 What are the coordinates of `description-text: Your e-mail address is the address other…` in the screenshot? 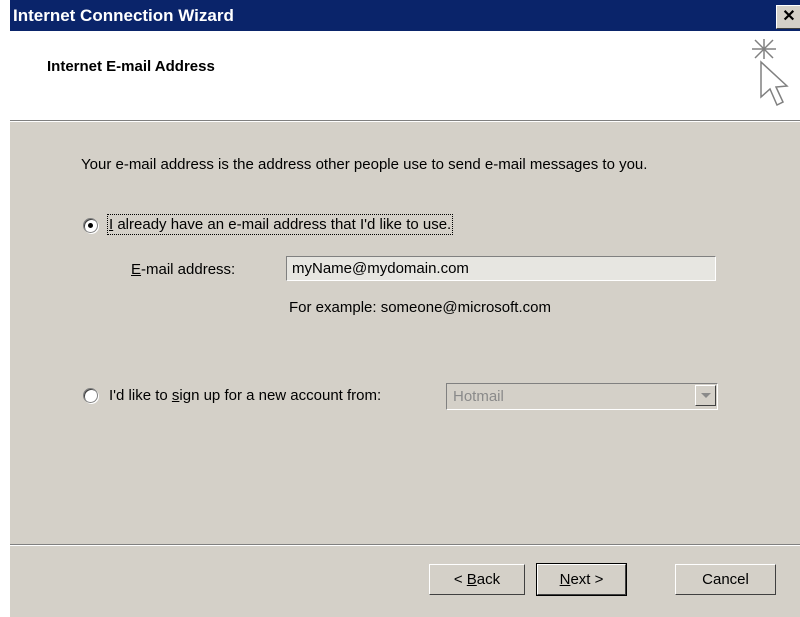 It's located at (364, 164).